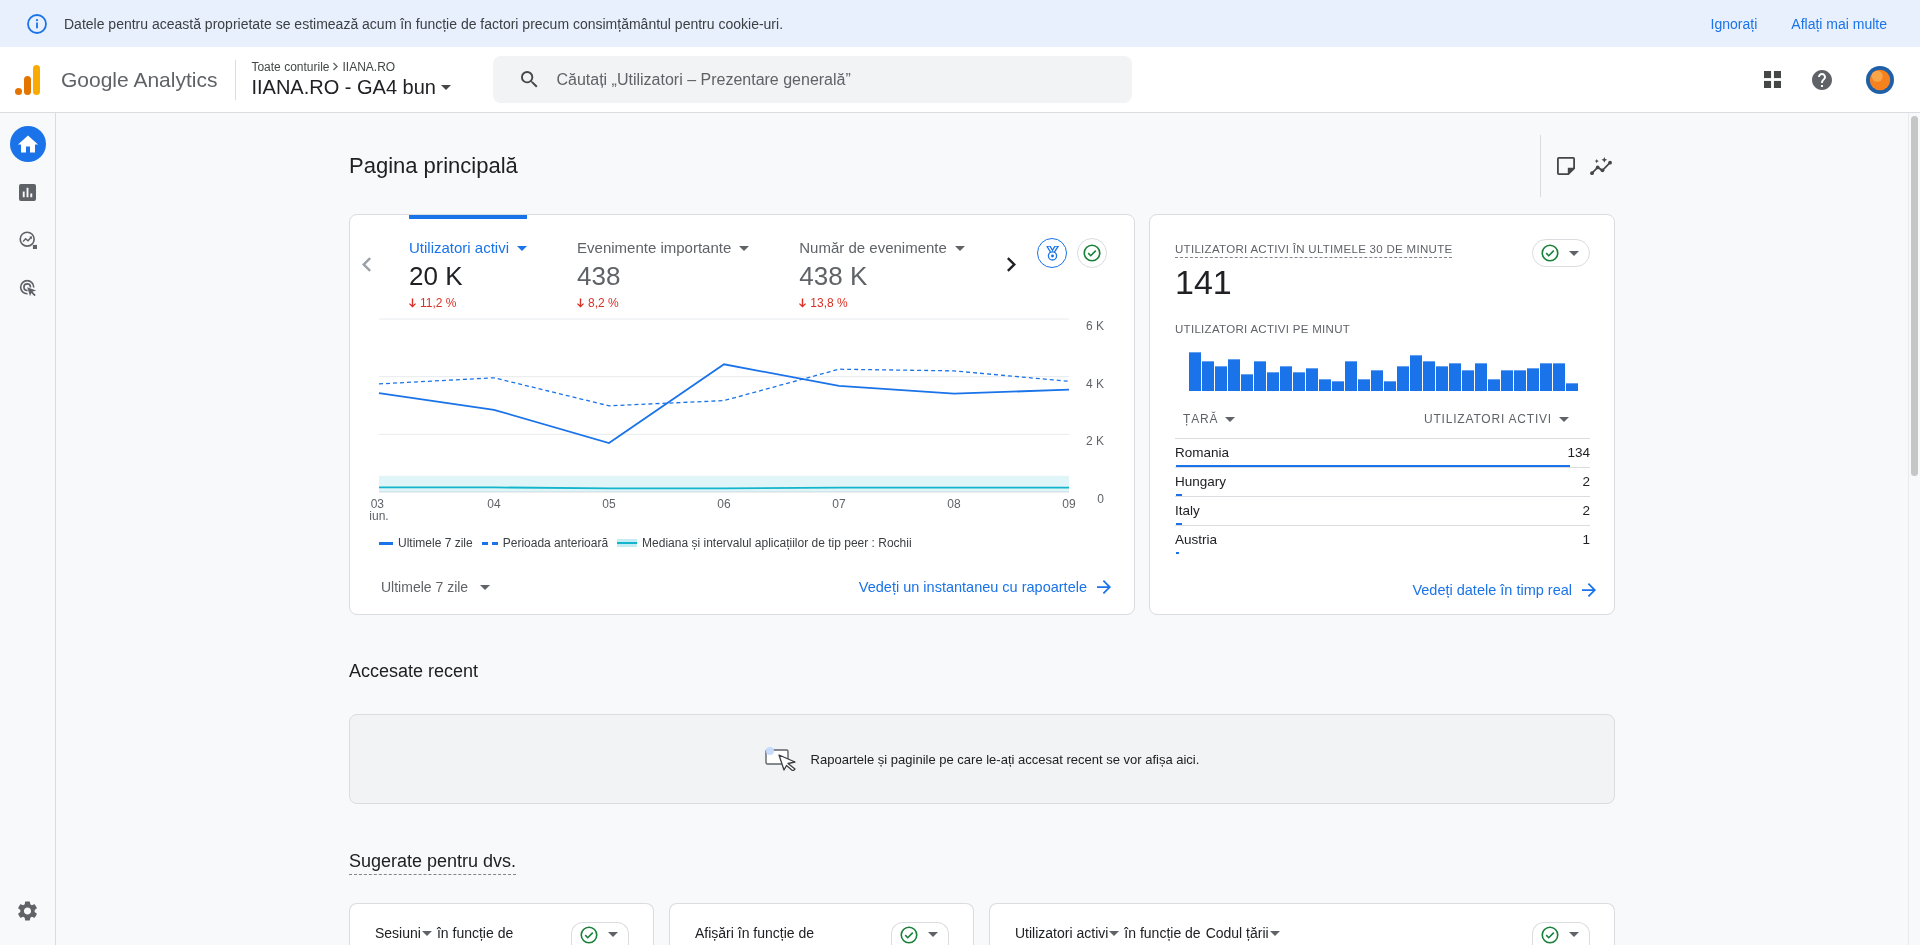 This screenshot has height=945, width=1920. Describe the element at coordinates (1772, 79) in the screenshot. I see `apps-grid-icon` at that location.